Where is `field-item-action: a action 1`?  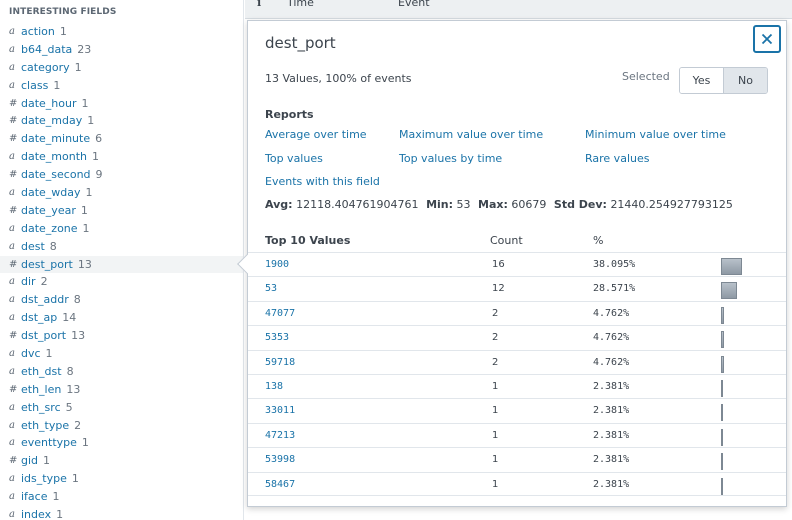 field-item-action: a action 1 is located at coordinates (121, 32).